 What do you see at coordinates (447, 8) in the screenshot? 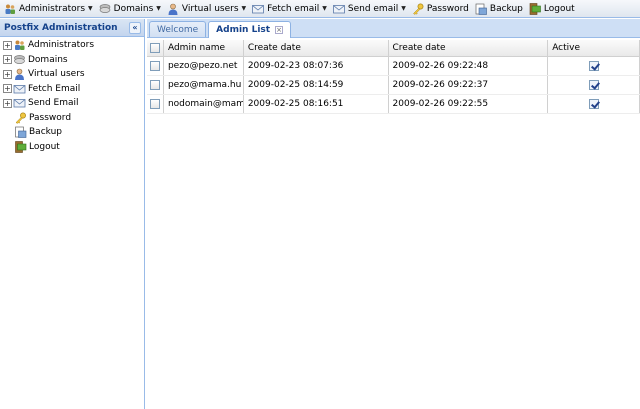
I see `toolbar-password-label: Password` at bounding box center [447, 8].